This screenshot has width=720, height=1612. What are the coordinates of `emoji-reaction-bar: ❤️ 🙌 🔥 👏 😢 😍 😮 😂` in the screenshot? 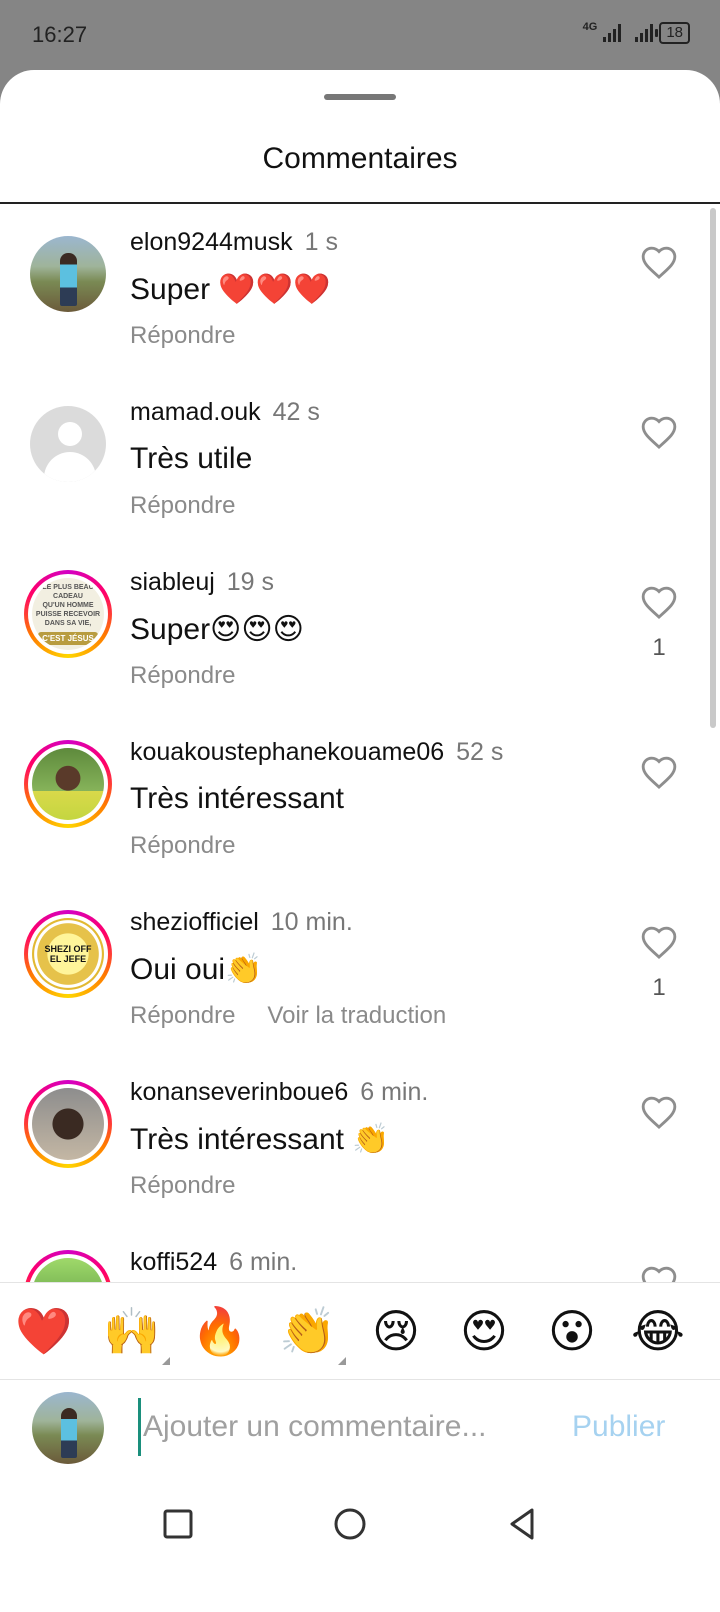 It's located at (360, 1331).